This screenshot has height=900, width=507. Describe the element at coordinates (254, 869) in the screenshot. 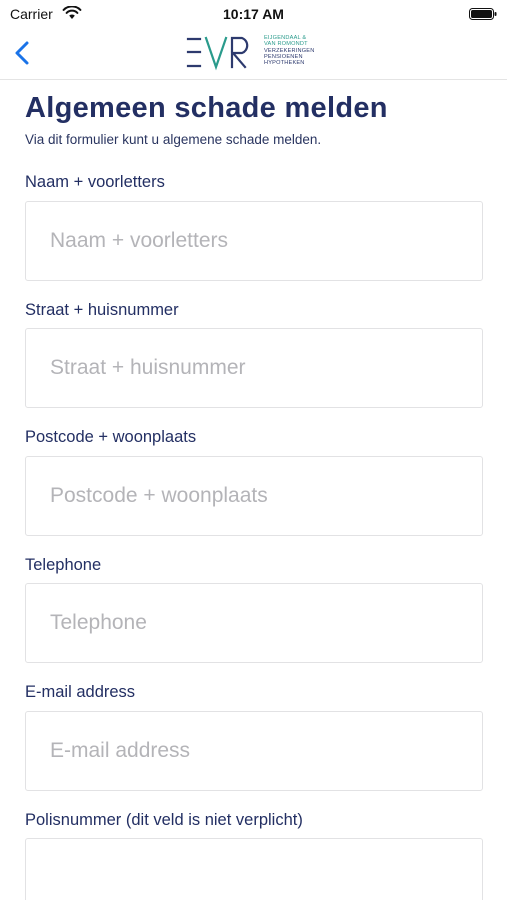

I see `policy-number-input` at that location.